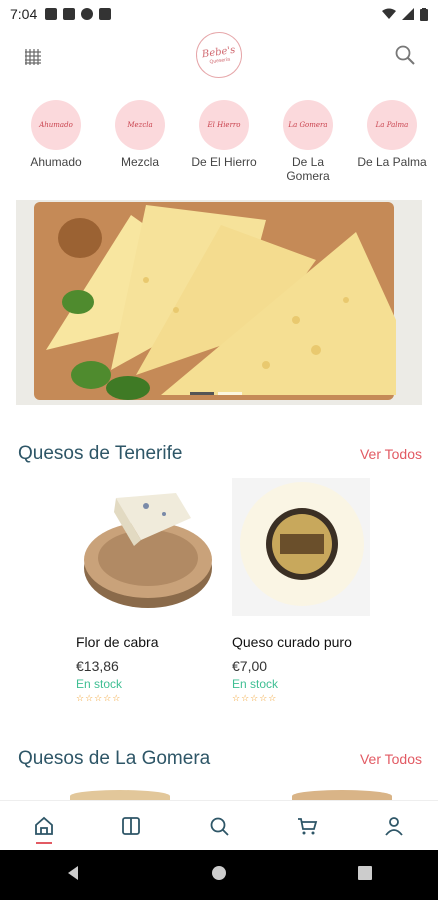  I want to click on home-button, so click(219, 875).